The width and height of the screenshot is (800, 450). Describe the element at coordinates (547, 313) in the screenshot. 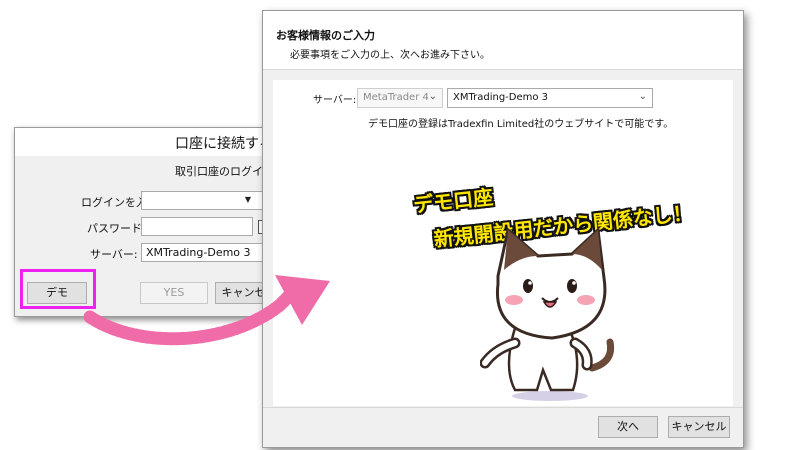

I see `cat-mascot-icon` at that location.